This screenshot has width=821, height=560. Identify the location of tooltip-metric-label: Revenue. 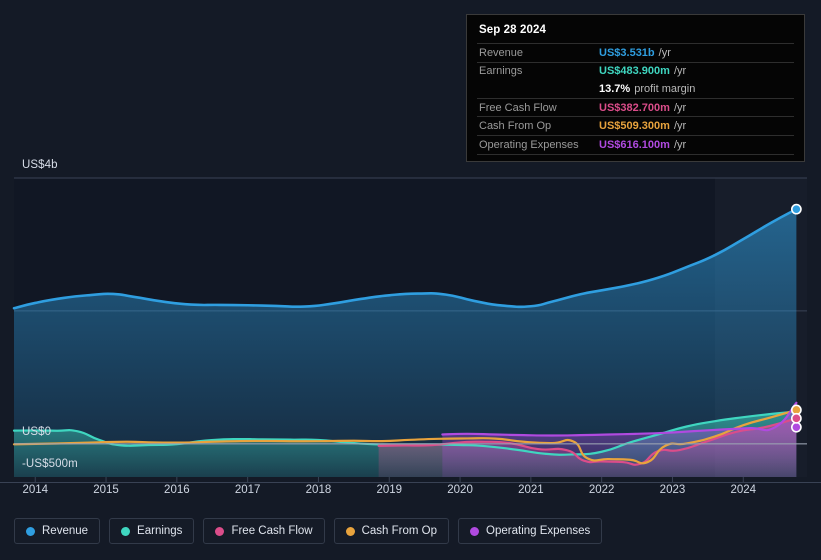
(501, 52).